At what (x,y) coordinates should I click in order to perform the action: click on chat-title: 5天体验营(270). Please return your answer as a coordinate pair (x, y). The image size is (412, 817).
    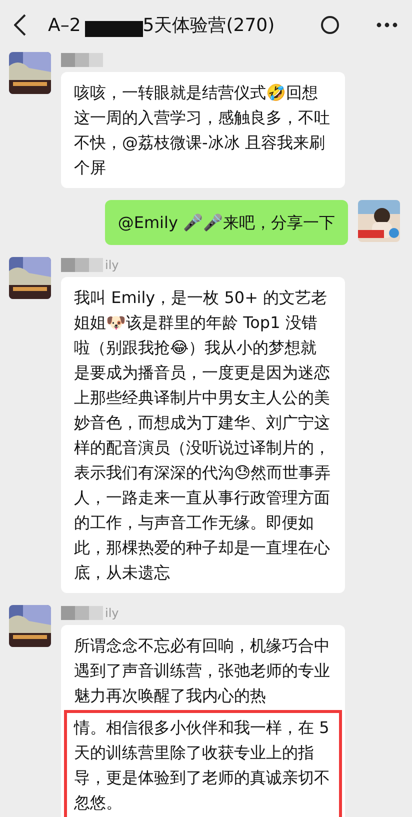
    Looking at the image, I should click on (208, 25).